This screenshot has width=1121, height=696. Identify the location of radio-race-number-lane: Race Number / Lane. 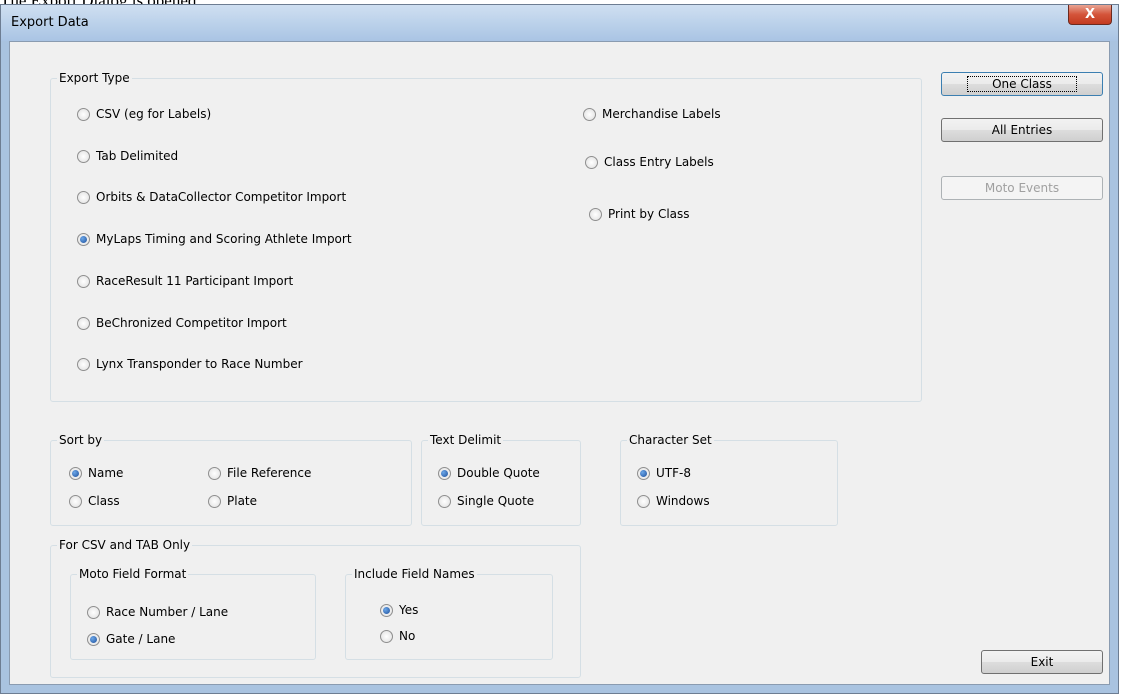
(157, 612).